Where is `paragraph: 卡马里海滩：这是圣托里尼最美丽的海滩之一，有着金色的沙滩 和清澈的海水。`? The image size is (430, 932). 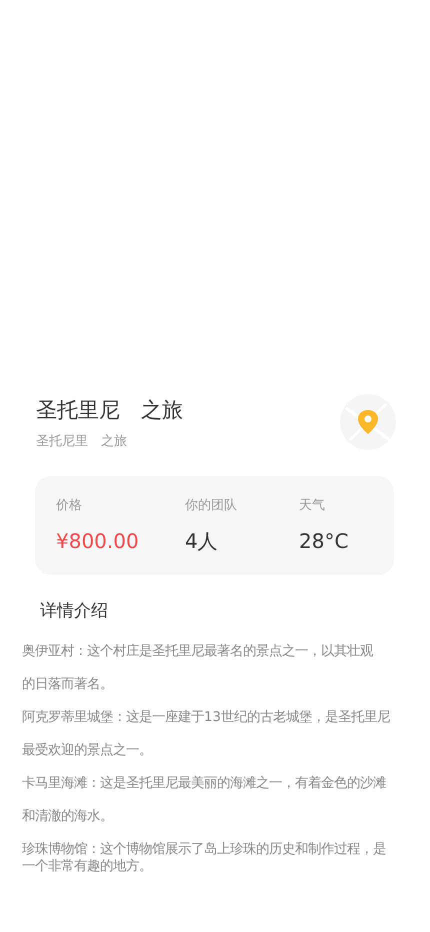 paragraph: 卡马里海滩：这是圣托里尼最美丽的海滩之一，有着金色的沙滩 和清澈的海水。 is located at coordinates (204, 800).